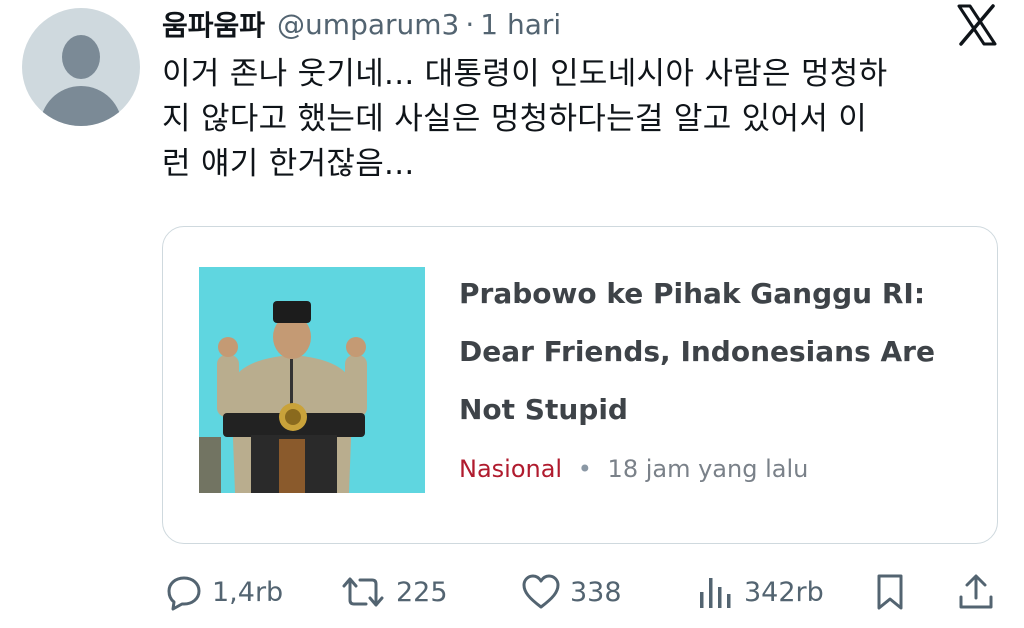 This screenshot has width=1024, height=628. I want to click on tweet-actions: 1,4rb 225 338 342rb, so click(512, 592).